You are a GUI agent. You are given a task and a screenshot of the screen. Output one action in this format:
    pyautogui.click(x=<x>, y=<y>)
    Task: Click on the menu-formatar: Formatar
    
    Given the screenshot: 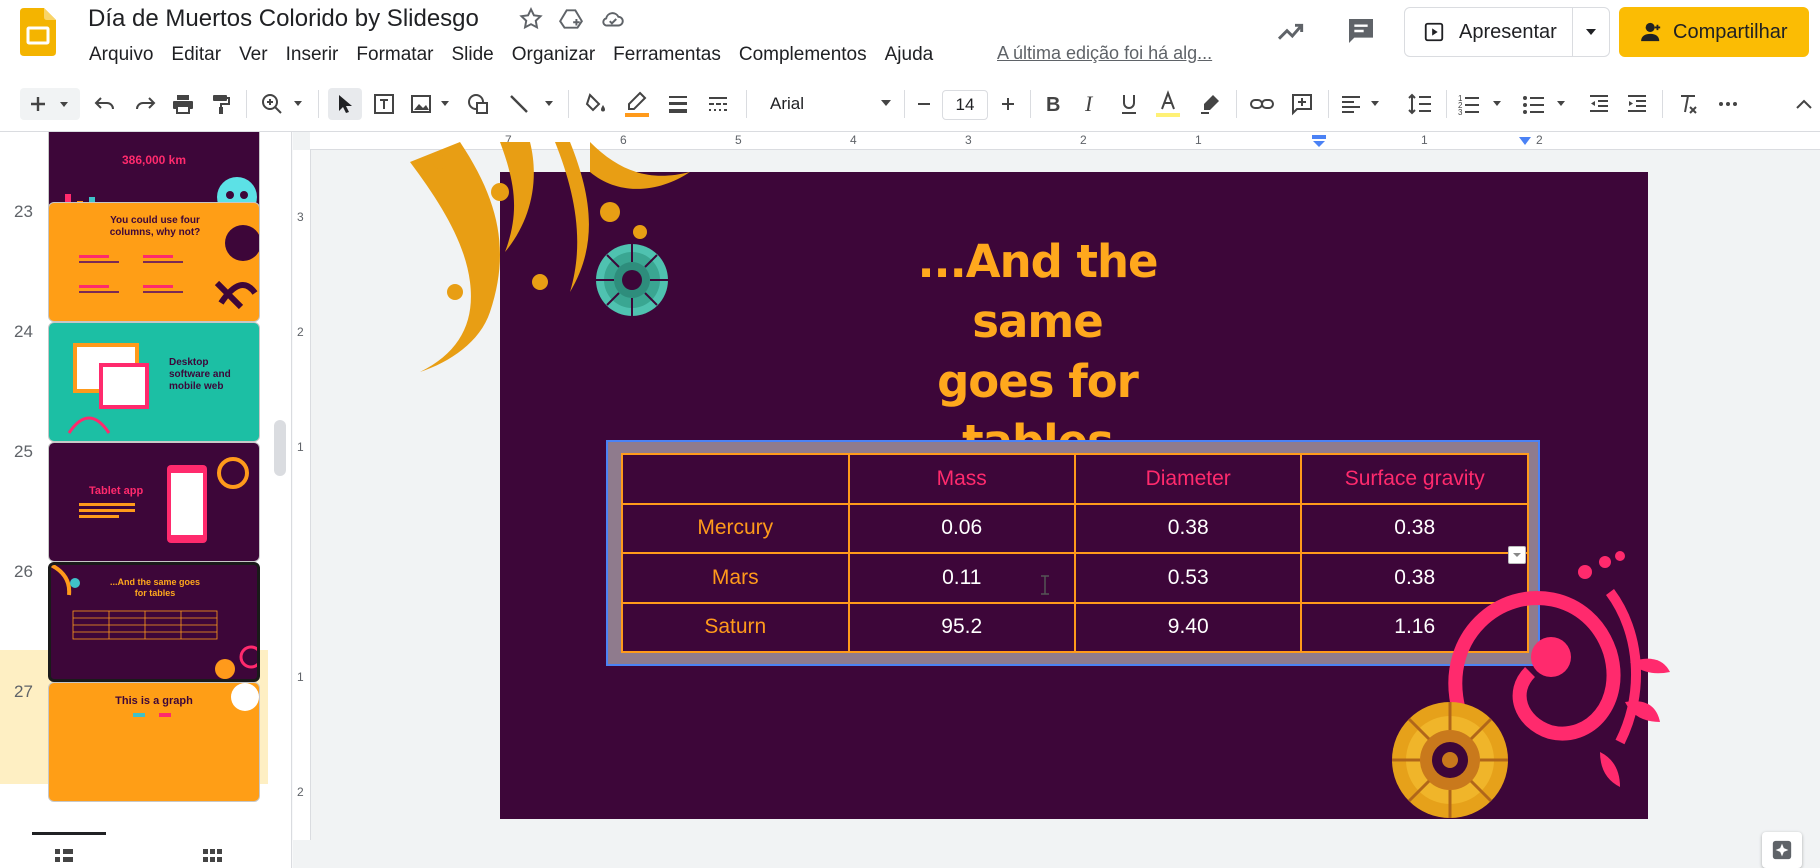 What is the action you would take?
    pyautogui.click(x=394, y=55)
    